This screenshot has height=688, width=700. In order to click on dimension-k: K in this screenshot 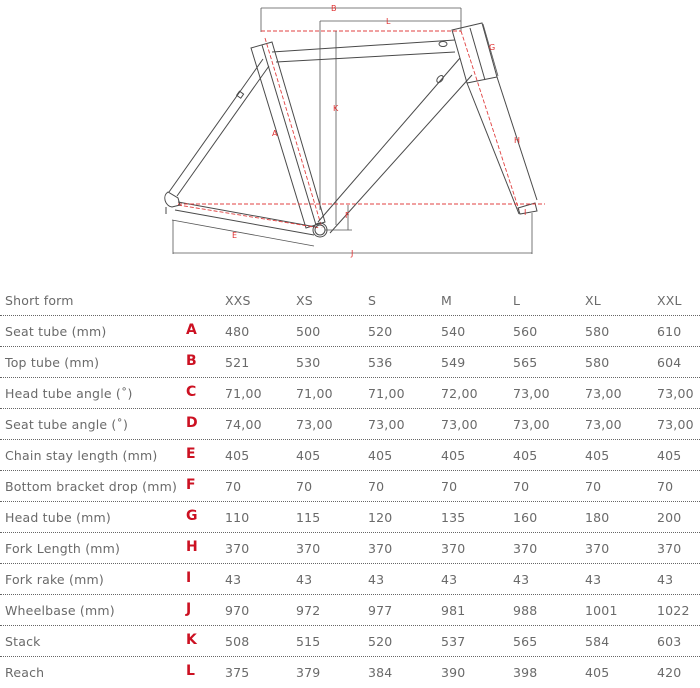, I will do `click(361, 127)`.